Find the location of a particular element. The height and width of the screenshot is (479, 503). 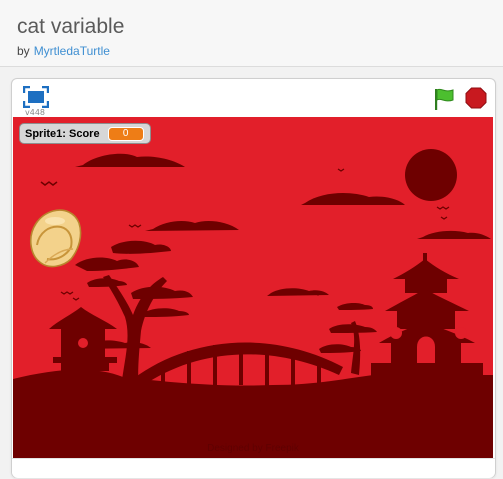

project-title: cat variable is located at coordinates (70, 27).